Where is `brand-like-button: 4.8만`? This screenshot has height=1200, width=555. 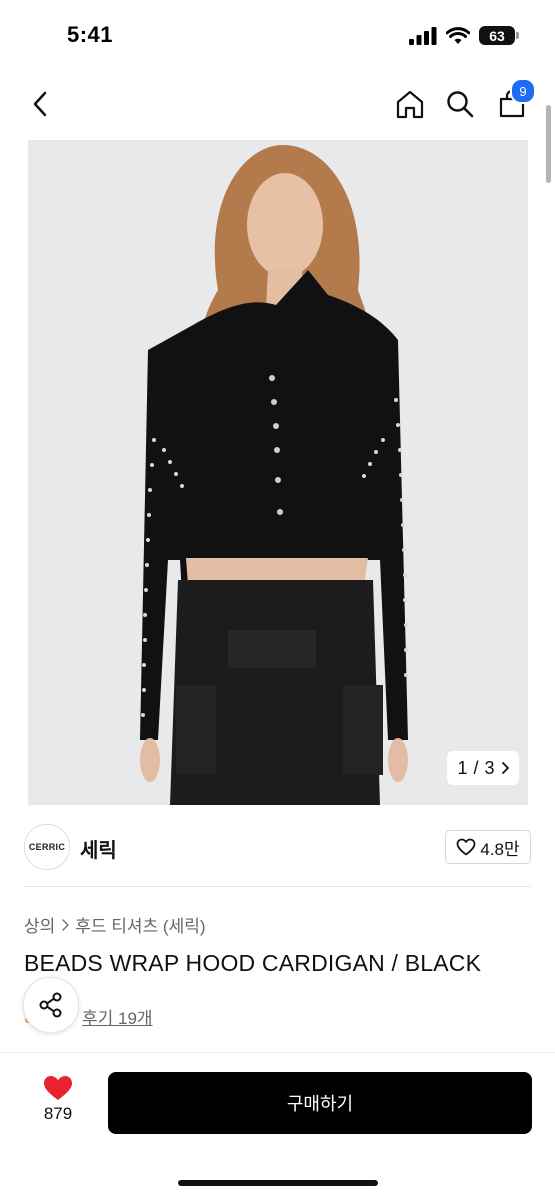 brand-like-button: 4.8만 is located at coordinates (488, 847).